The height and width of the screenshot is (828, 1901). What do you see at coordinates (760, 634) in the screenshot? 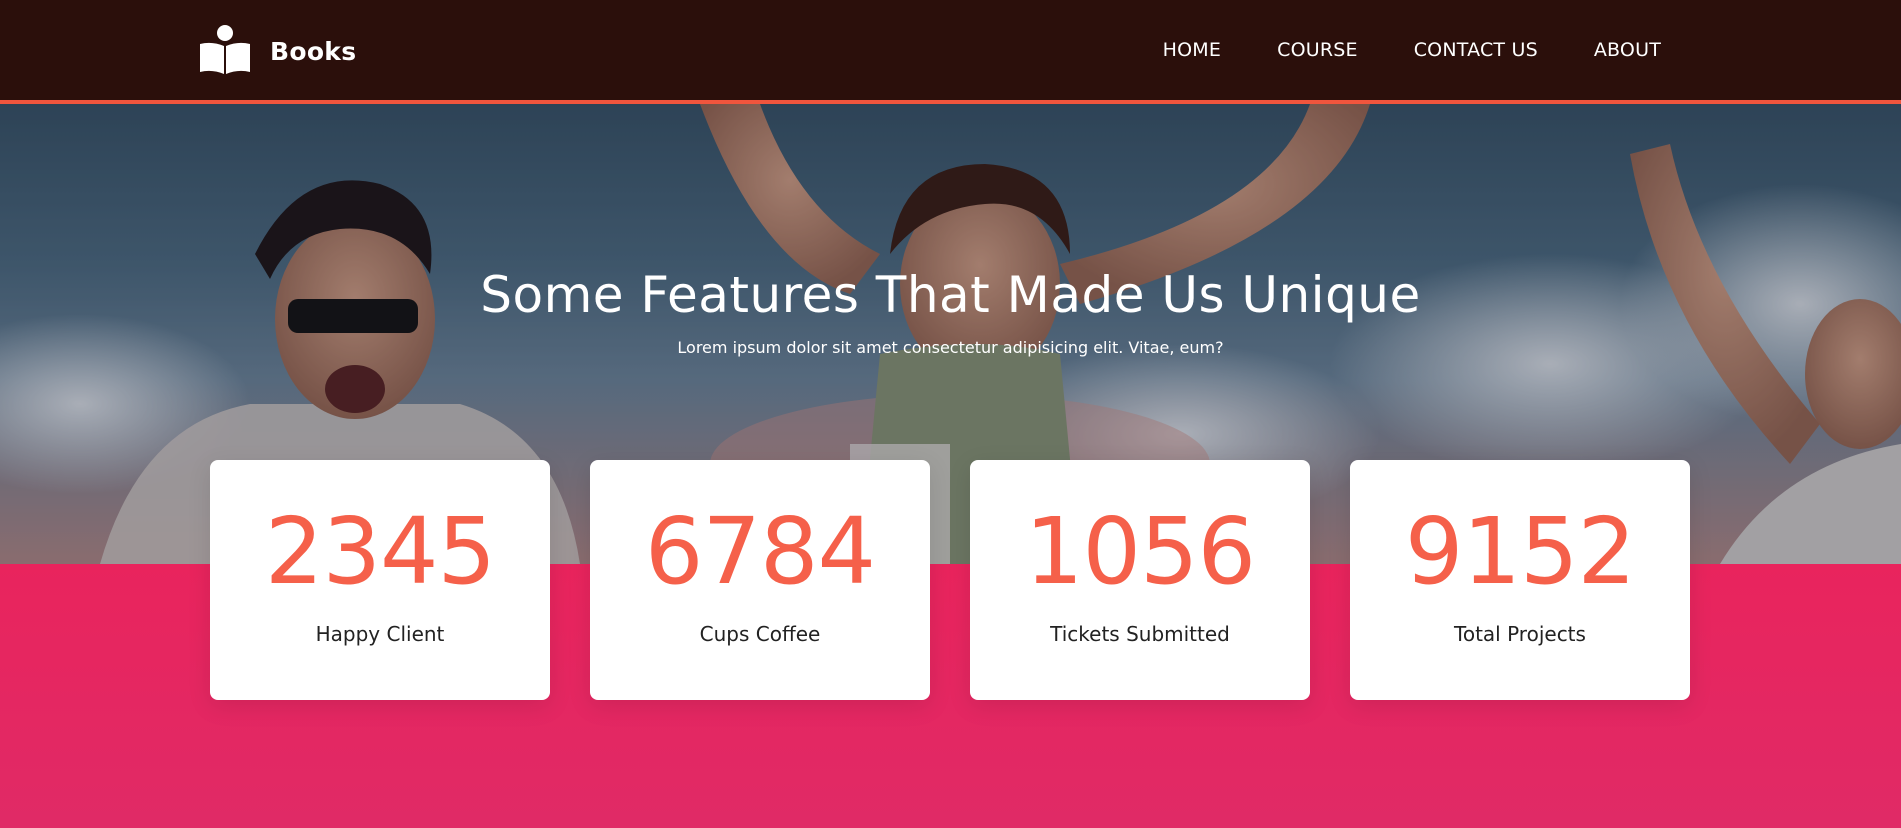
I see `stat-label: Cups Coffee` at bounding box center [760, 634].